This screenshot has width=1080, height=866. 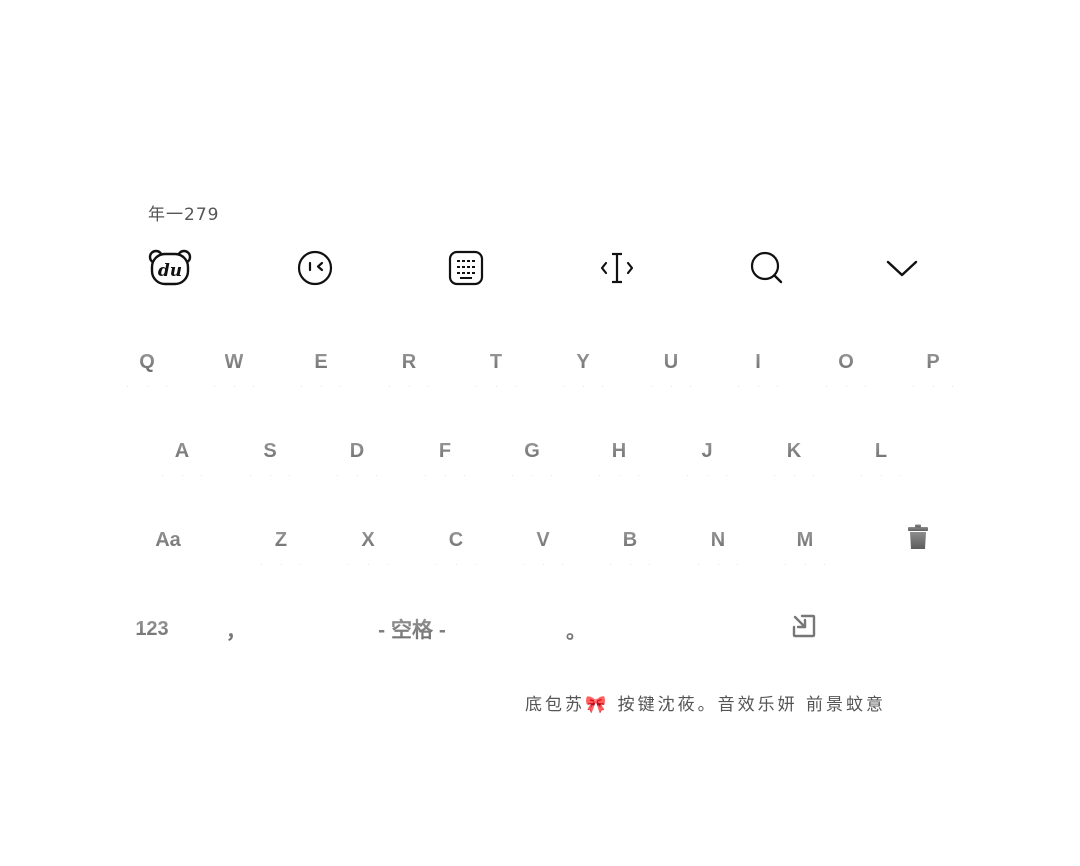 I want to click on enter-key, so click(x=804, y=629).